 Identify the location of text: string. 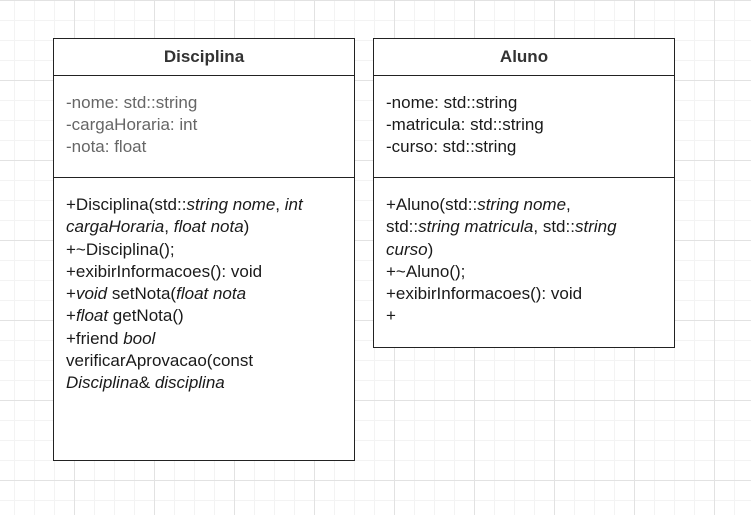
(595, 227).